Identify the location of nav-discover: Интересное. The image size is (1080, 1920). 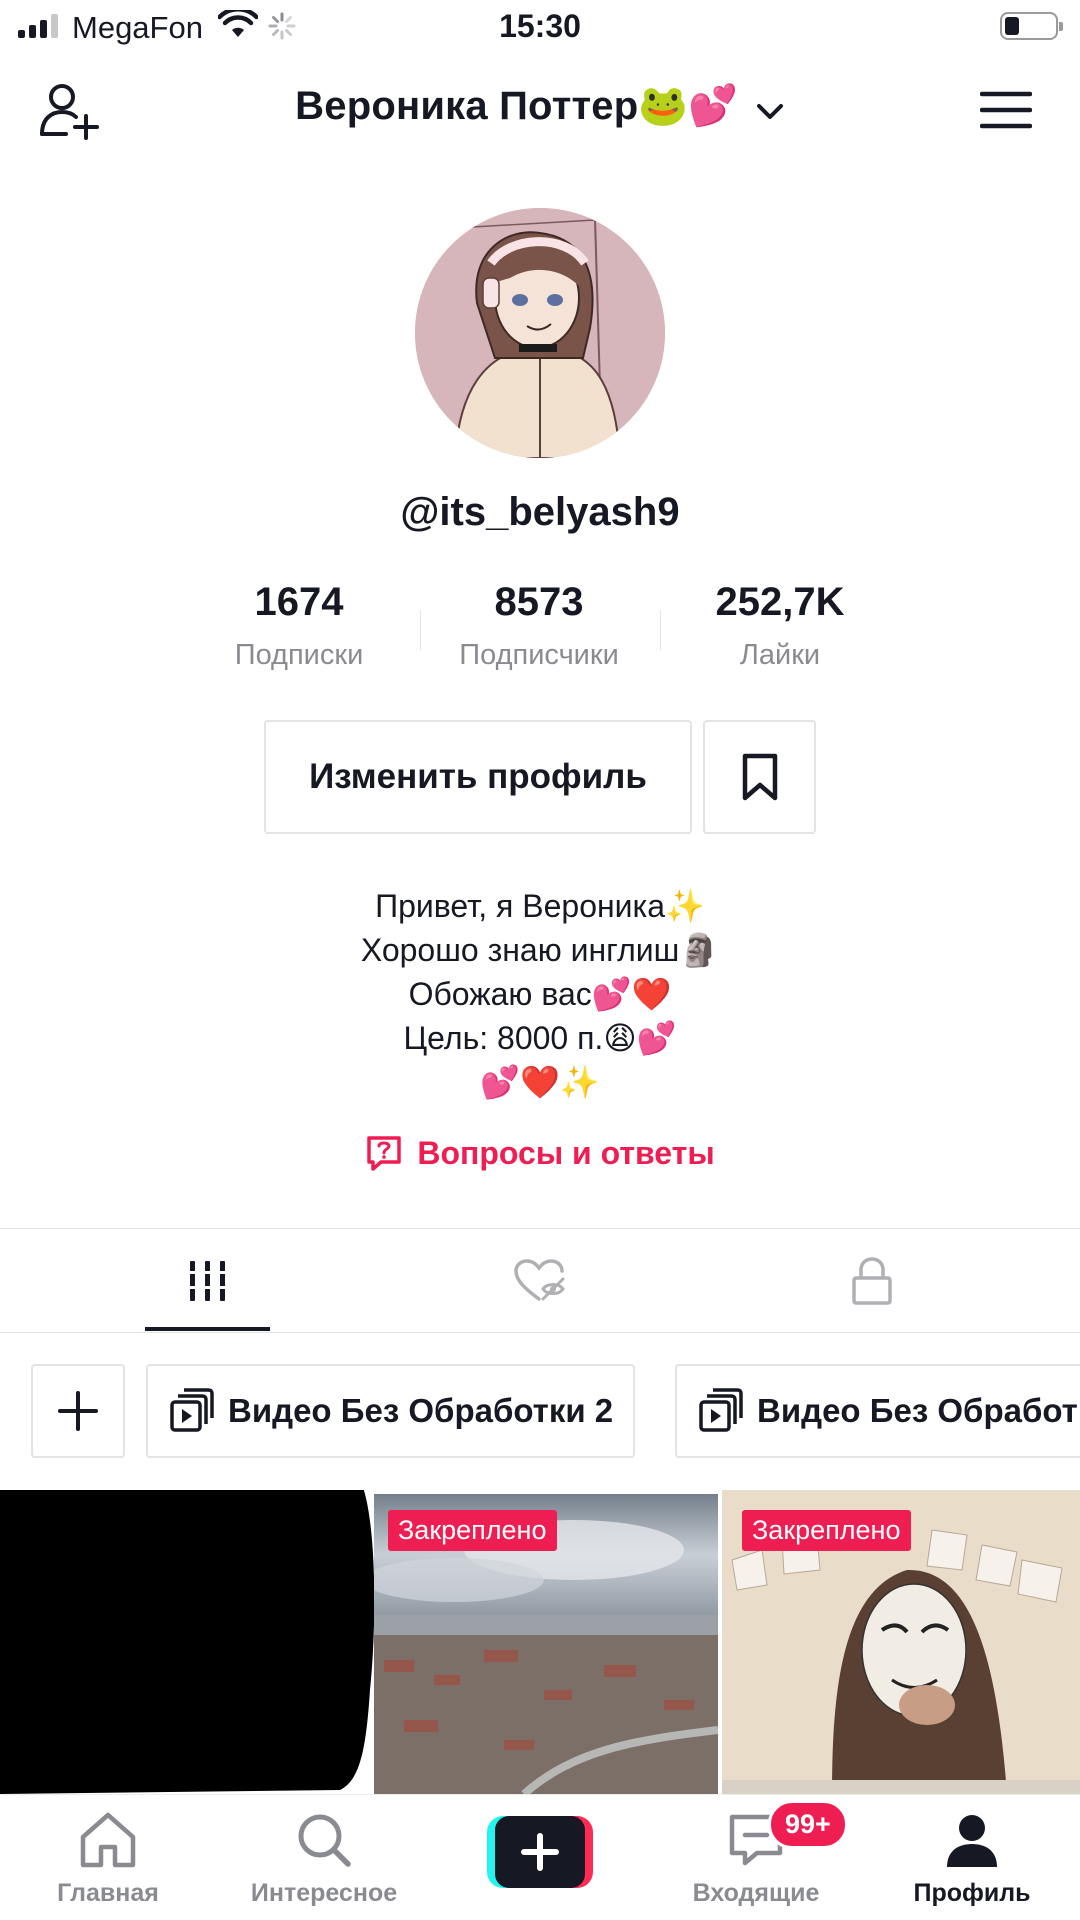
(324, 1857).